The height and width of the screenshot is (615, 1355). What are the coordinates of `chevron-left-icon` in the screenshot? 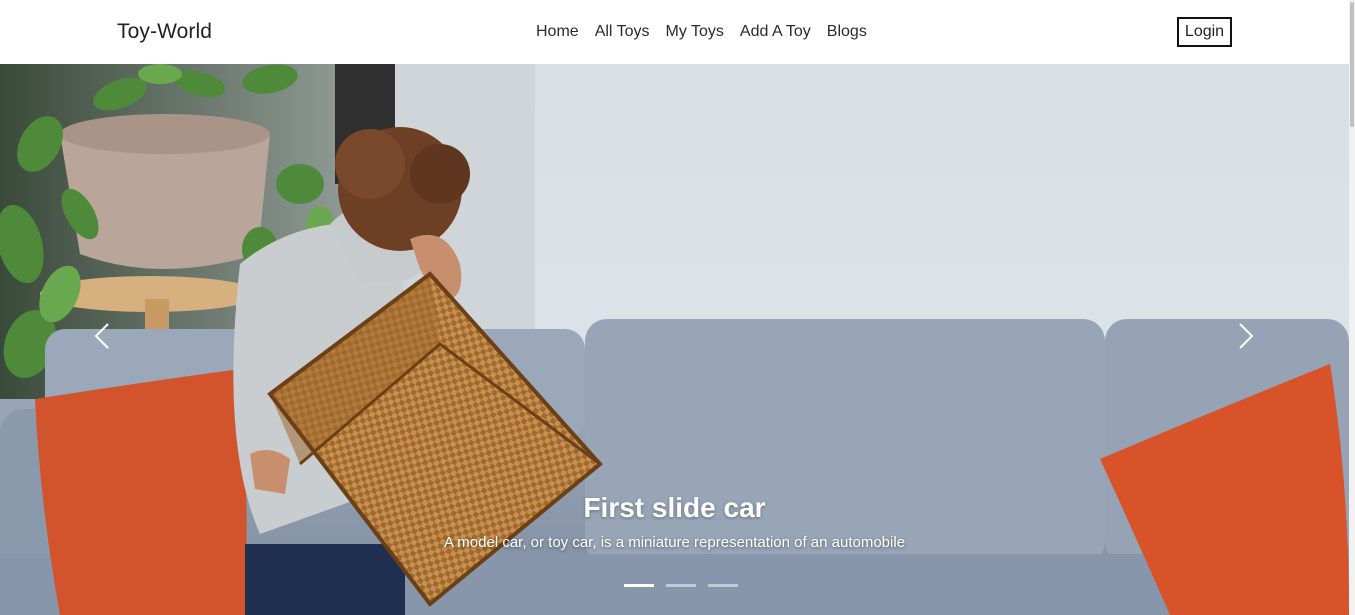 It's located at (101, 336).